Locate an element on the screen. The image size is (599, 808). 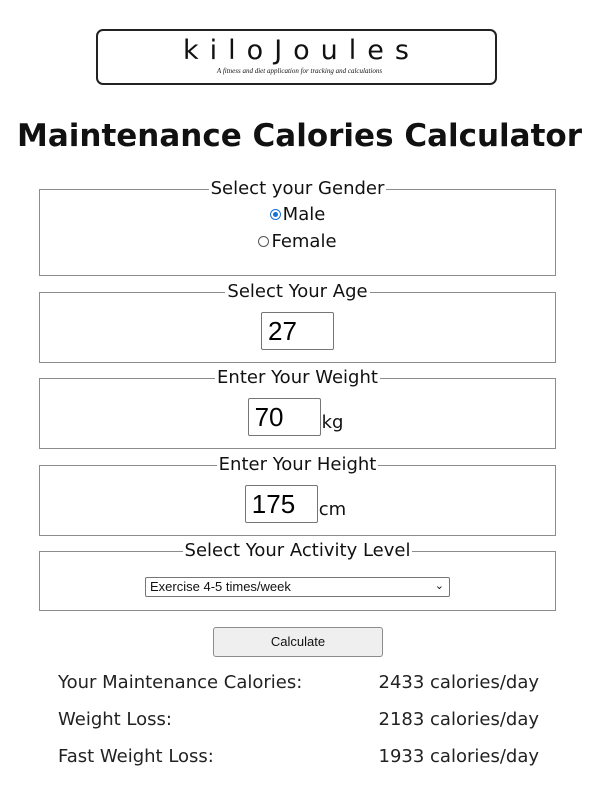
result-label: Fast Weight Loss: is located at coordinates (136, 756).